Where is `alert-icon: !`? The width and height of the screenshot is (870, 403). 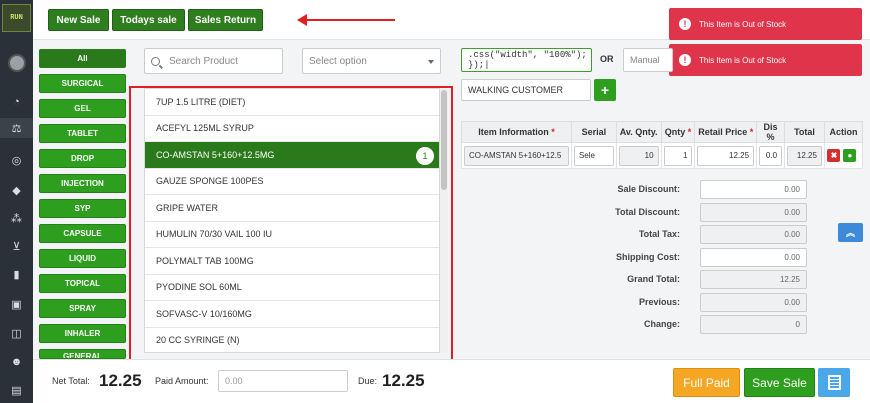
alert-icon: ! is located at coordinates (685, 24).